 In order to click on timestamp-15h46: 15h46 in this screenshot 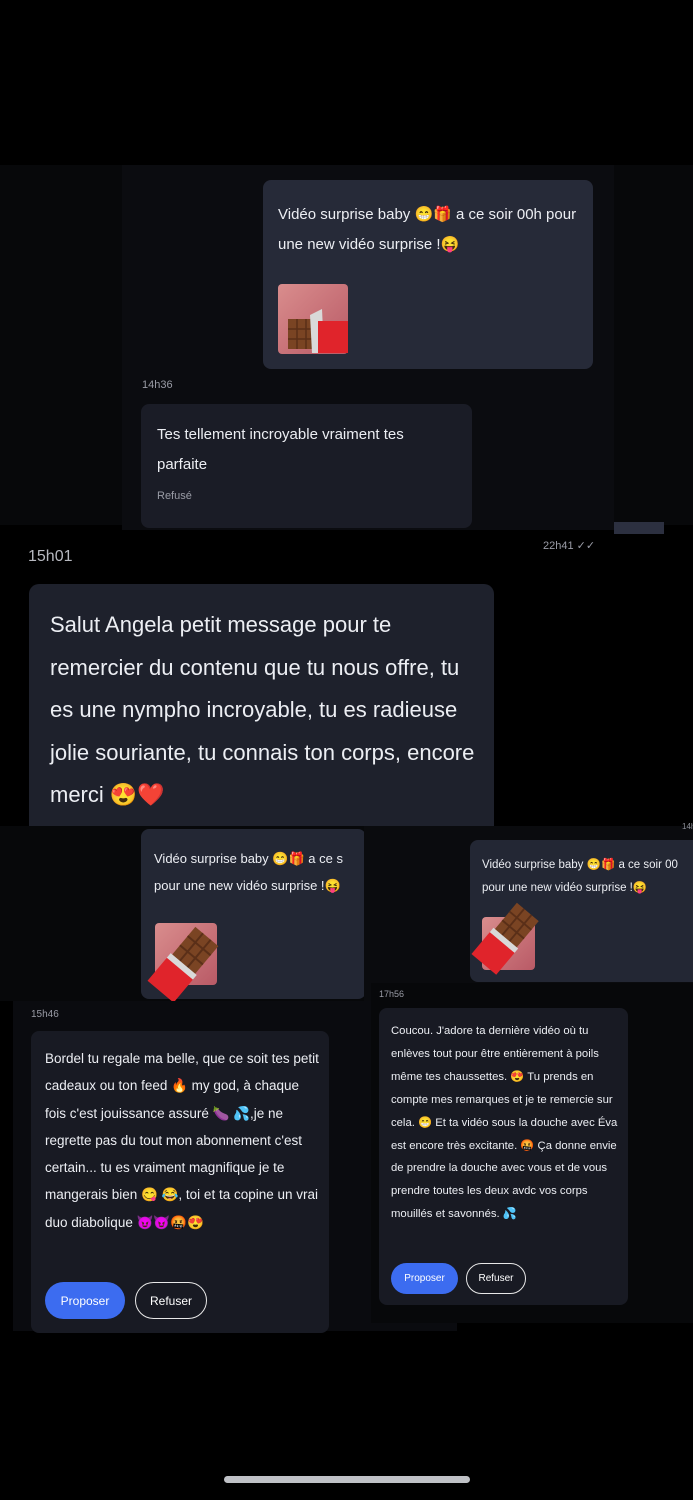, I will do `click(45, 1014)`.